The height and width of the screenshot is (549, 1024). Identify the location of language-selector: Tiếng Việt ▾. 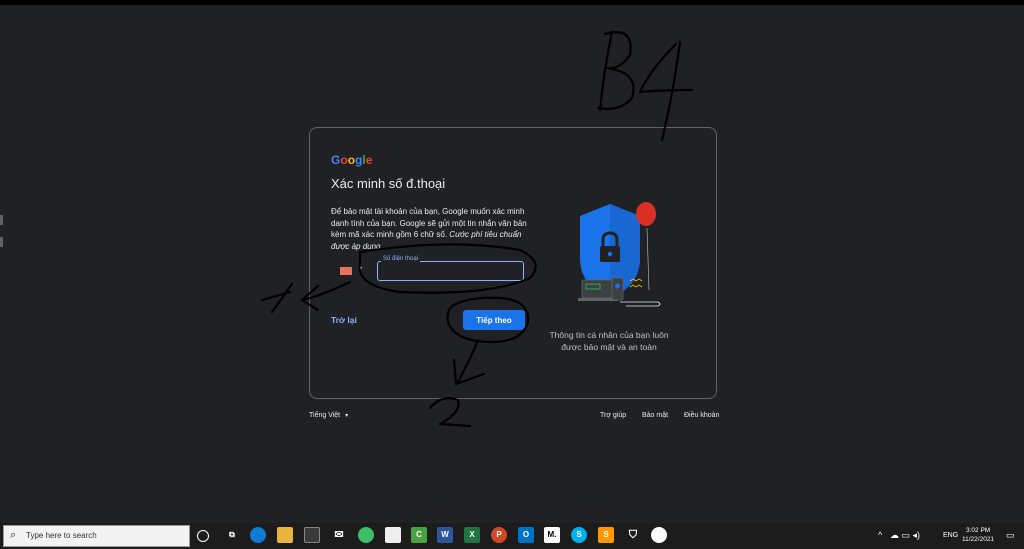
(328, 415).